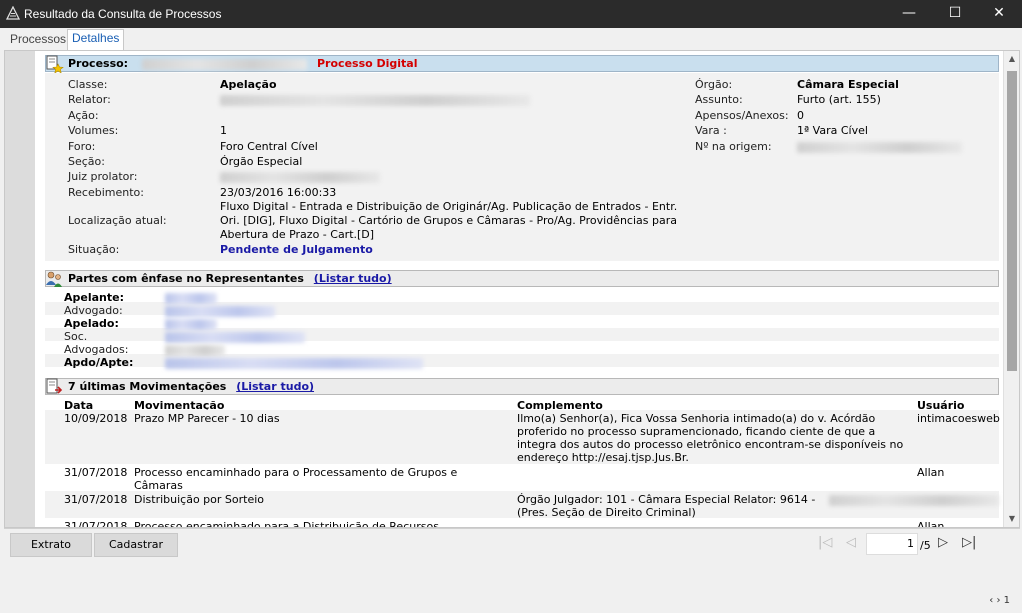  Describe the element at coordinates (224, 64) in the screenshot. I see `processo-number-redacted` at that location.